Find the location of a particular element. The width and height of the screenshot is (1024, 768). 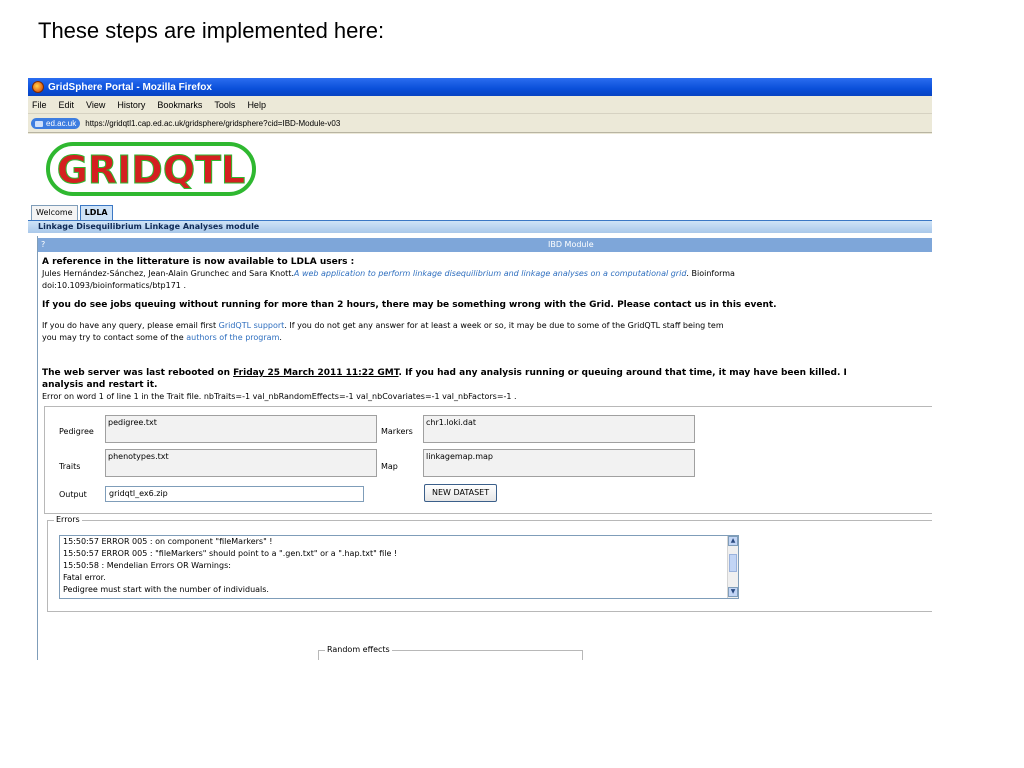

window-titlebar: GridSphere Portal - Mozilla Firefox is located at coordinates (480, 87).